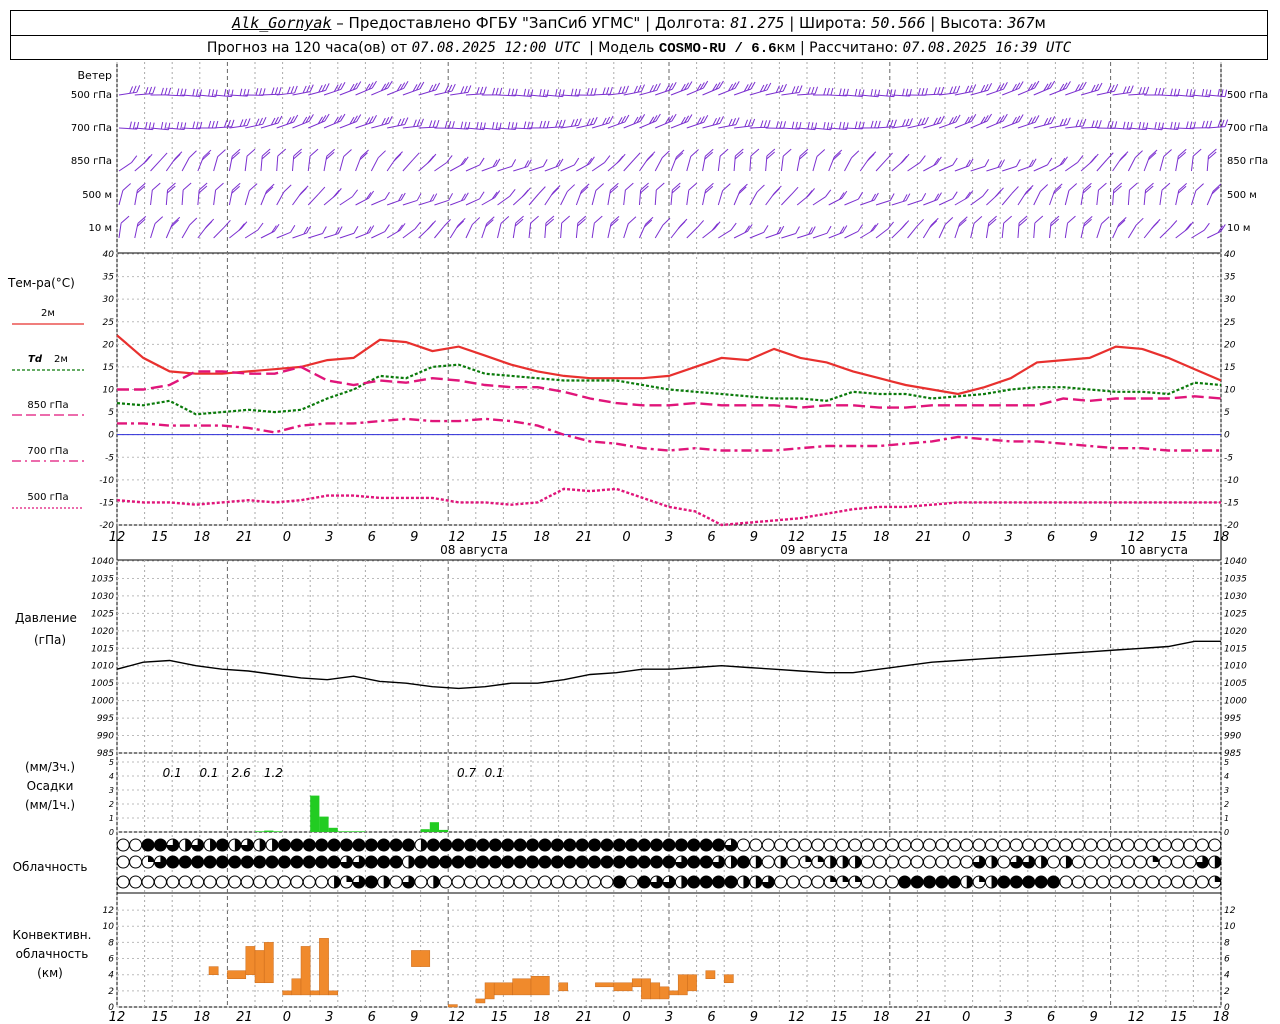 The width and height of the screenshot is (1280, 1024). I want to click on precip-3h-label: 0.1, so click(172, 773).